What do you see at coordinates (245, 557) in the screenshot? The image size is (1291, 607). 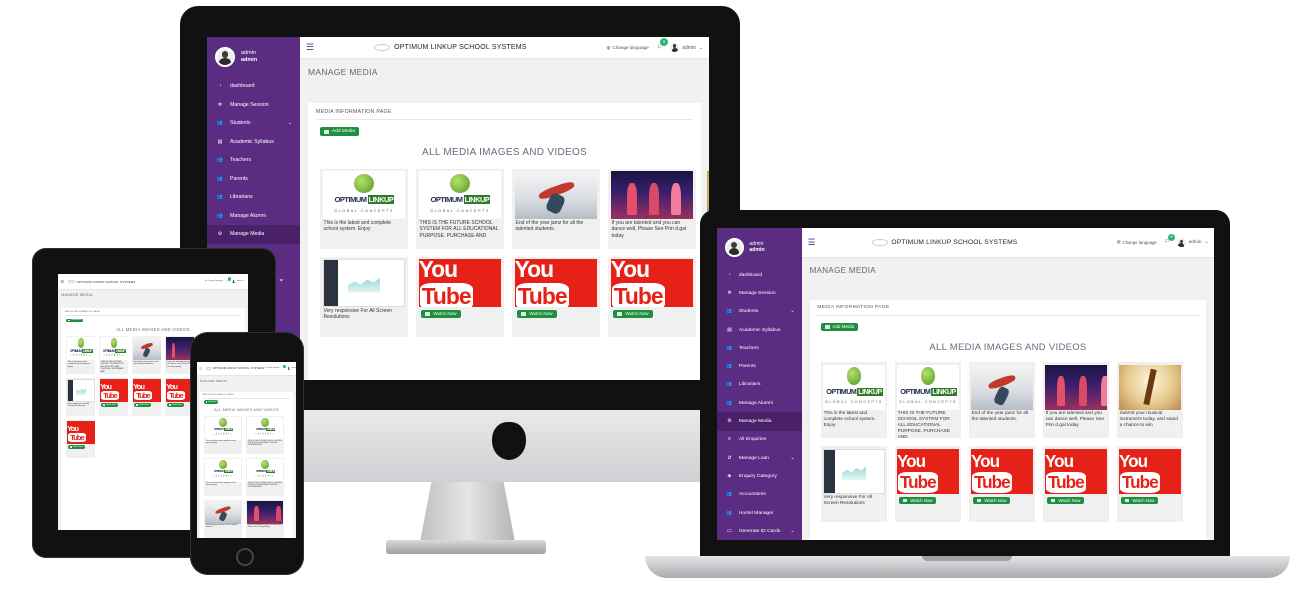 I see `phone-home-button` at bounding box center [245, 557].